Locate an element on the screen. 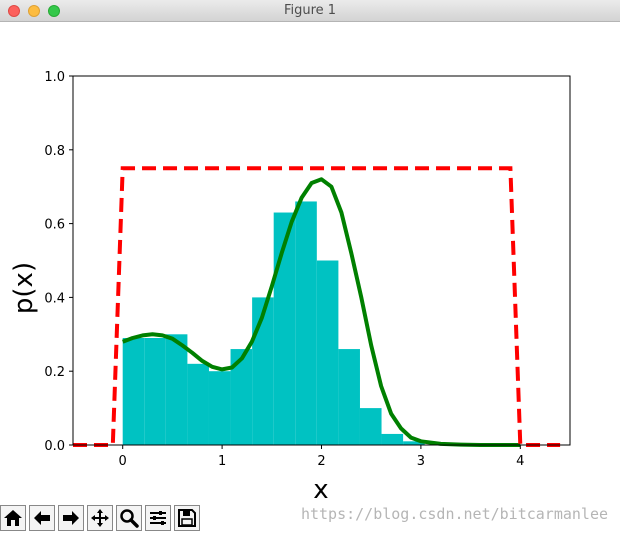 This screenshot has width=620, height=534. back-button is located at coordinates (42, 518).